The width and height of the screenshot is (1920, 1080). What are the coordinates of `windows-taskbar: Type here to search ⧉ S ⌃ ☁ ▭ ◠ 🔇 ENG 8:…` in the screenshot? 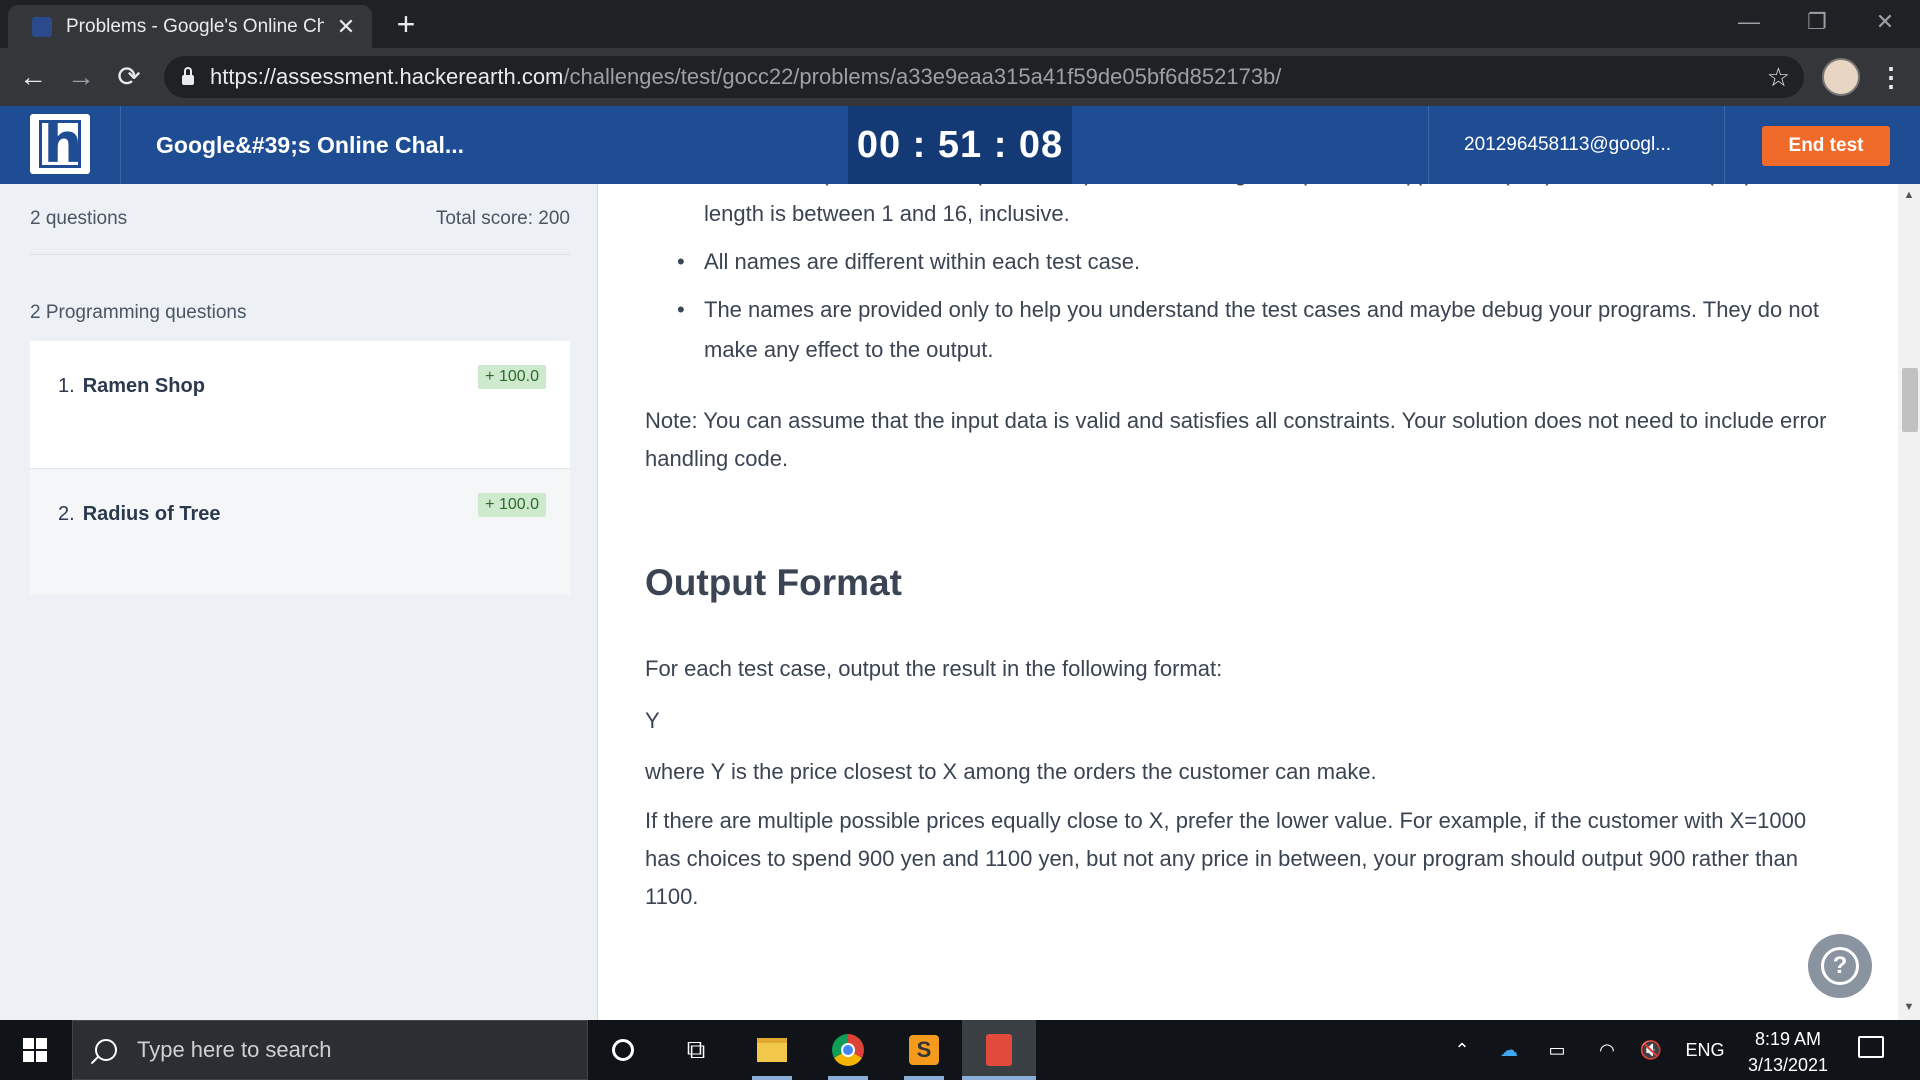 It's located at (960, 1050).